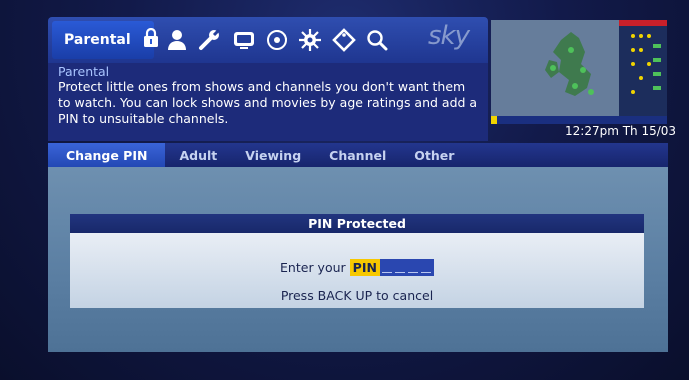 This screenshot has width=689, height=380. I want to click on pin-prompt: Enter your PIN, so click(357, 254).